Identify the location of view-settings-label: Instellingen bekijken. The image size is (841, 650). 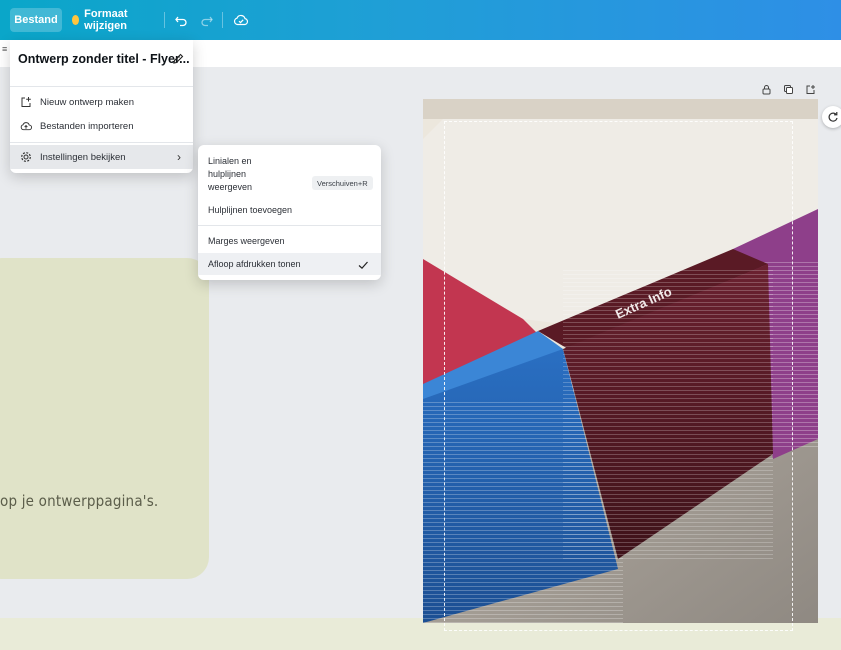
(83, 157).